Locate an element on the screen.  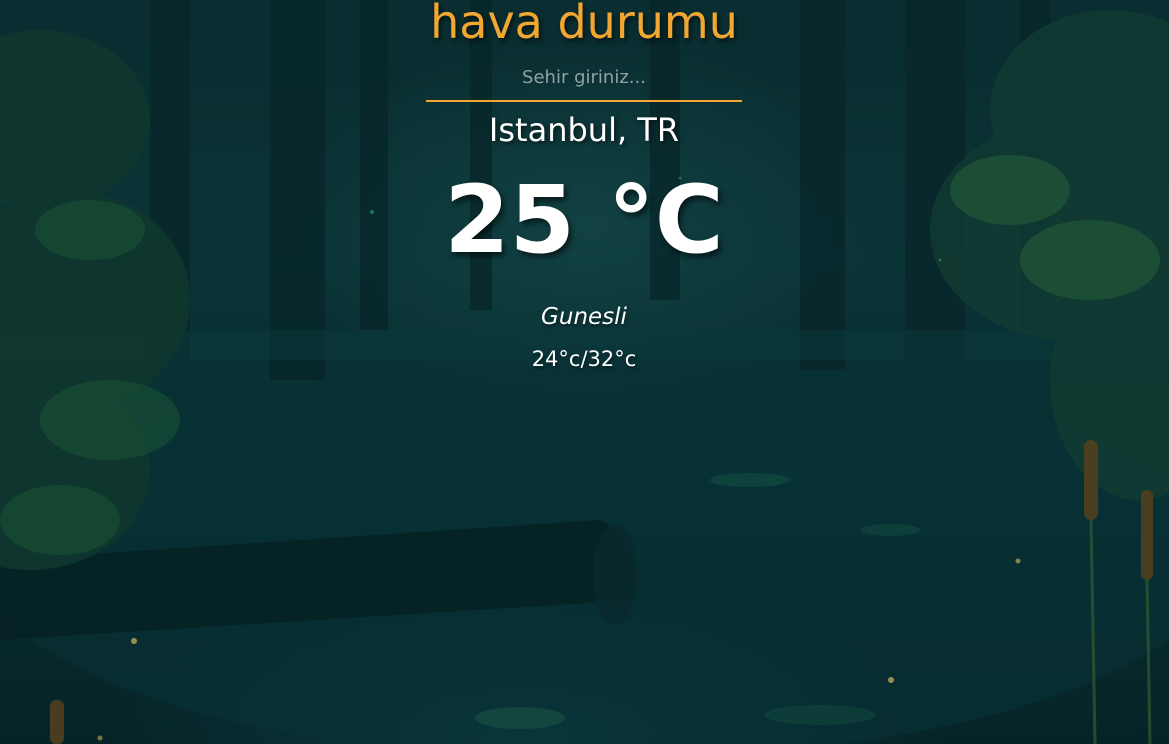
location-label: Istanbul, TR is located at coordinates (584, 130).